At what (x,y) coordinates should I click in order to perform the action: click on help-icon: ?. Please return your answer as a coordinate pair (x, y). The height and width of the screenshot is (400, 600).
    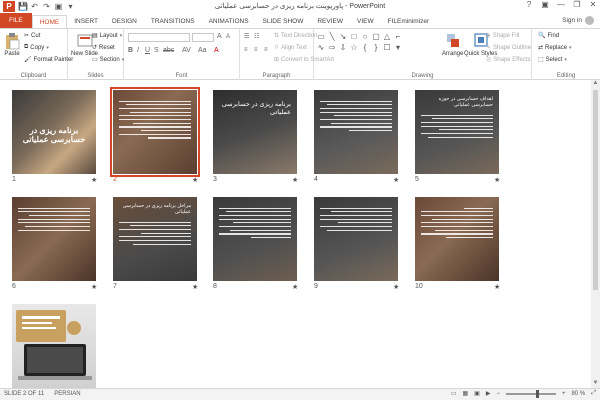
    Looking at the image, I should click on (529, 4).